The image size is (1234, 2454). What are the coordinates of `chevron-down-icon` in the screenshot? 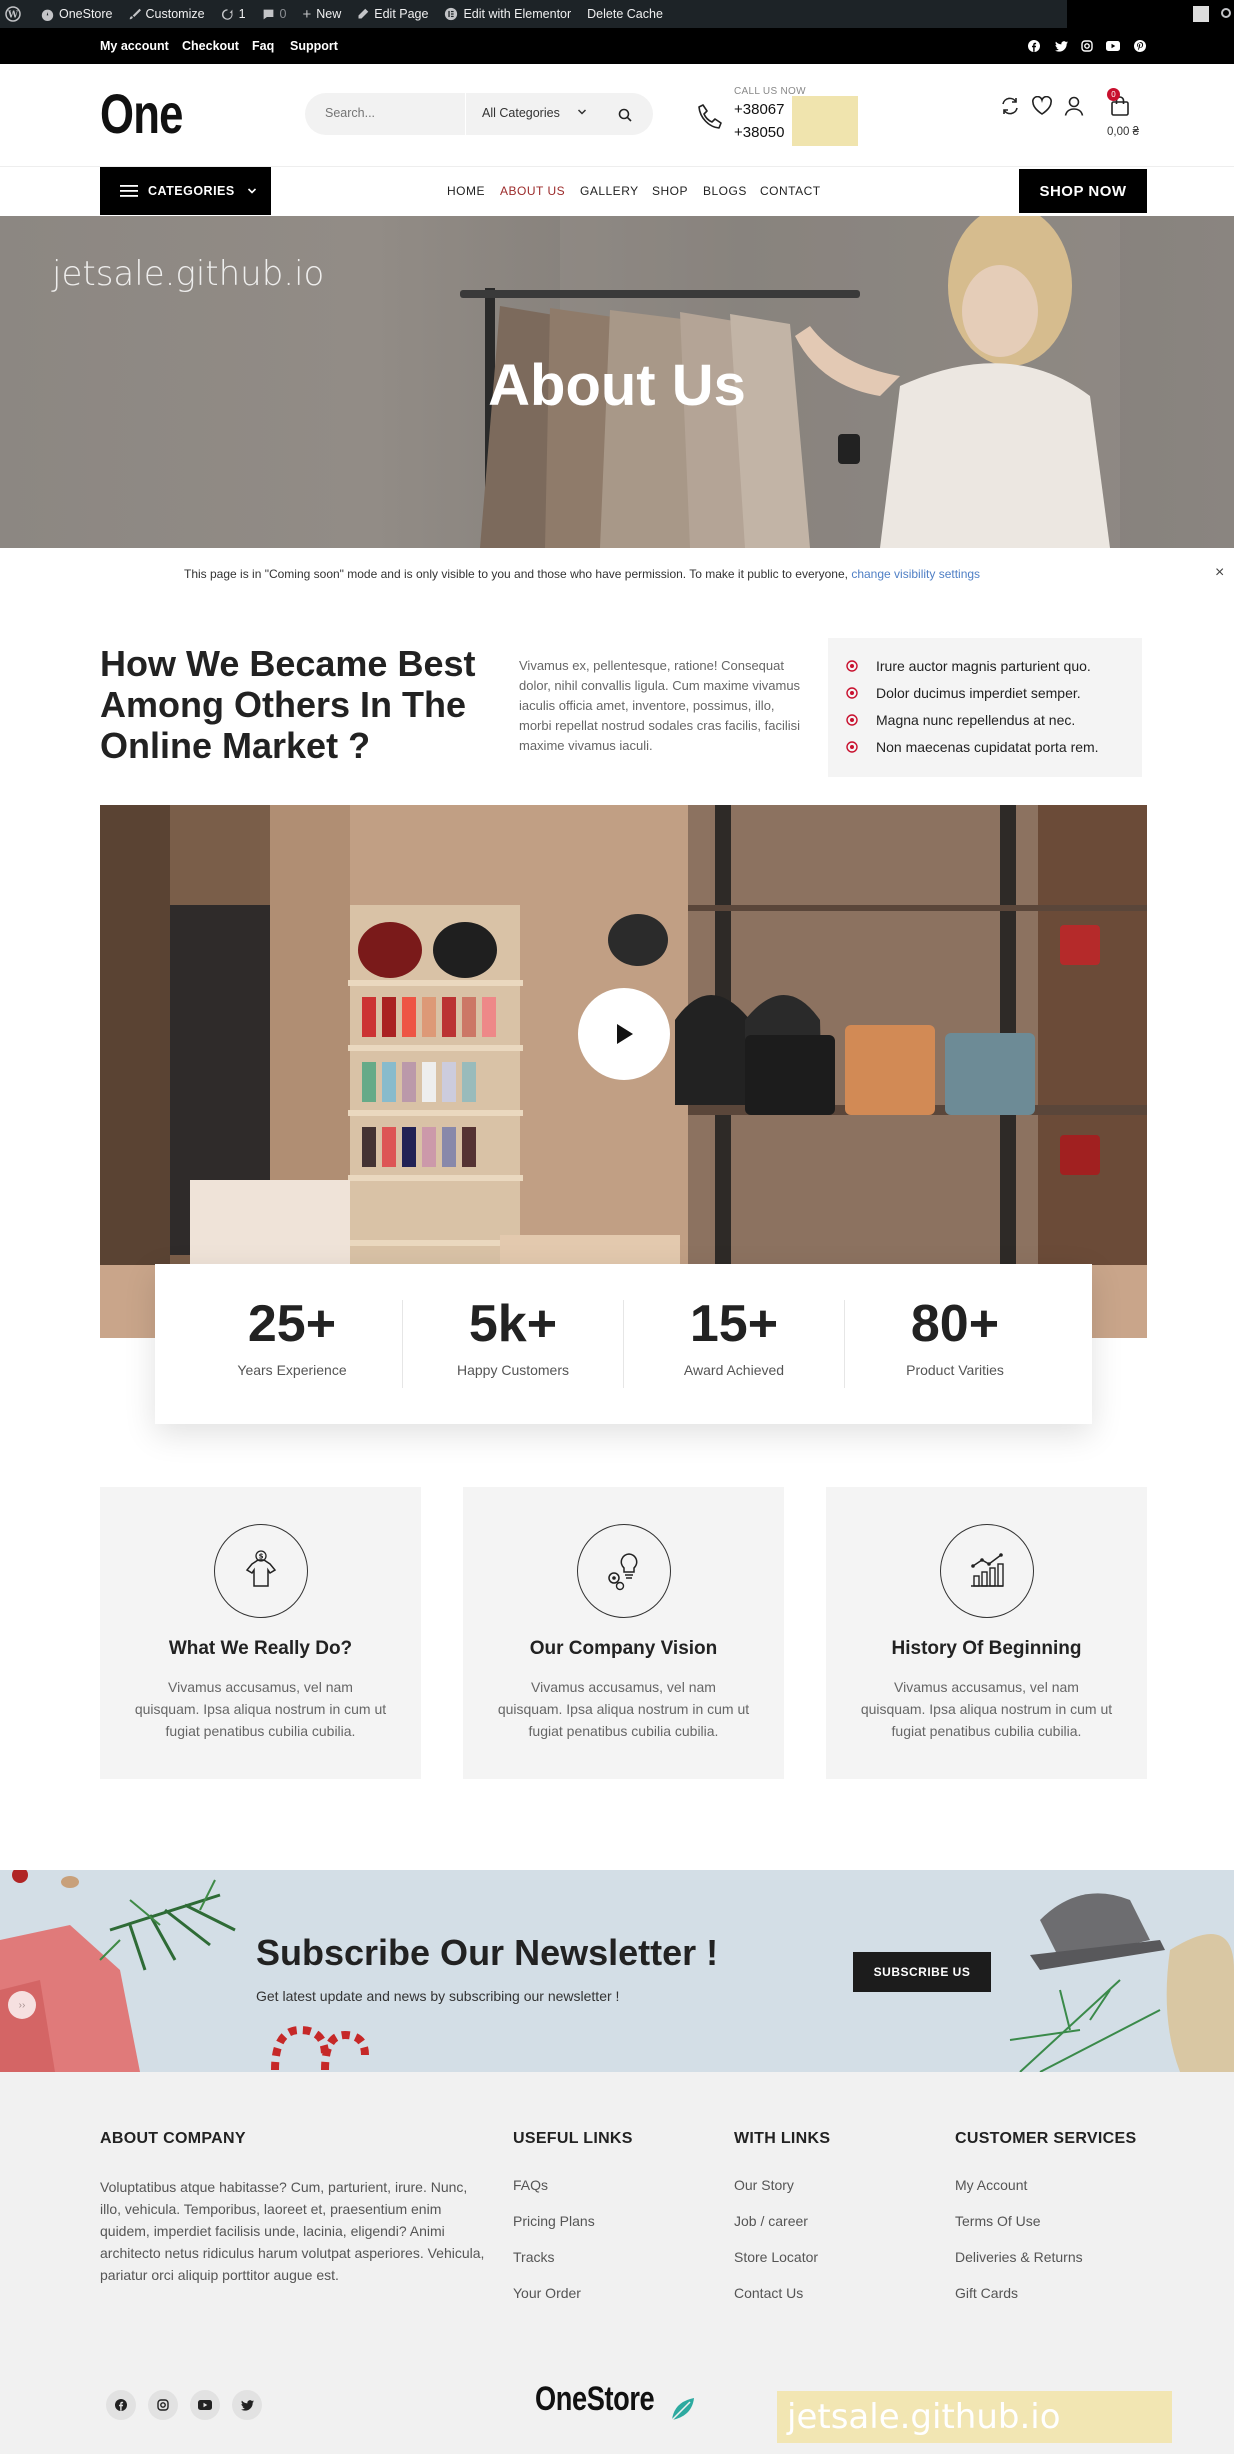 It's located at (582, 112).